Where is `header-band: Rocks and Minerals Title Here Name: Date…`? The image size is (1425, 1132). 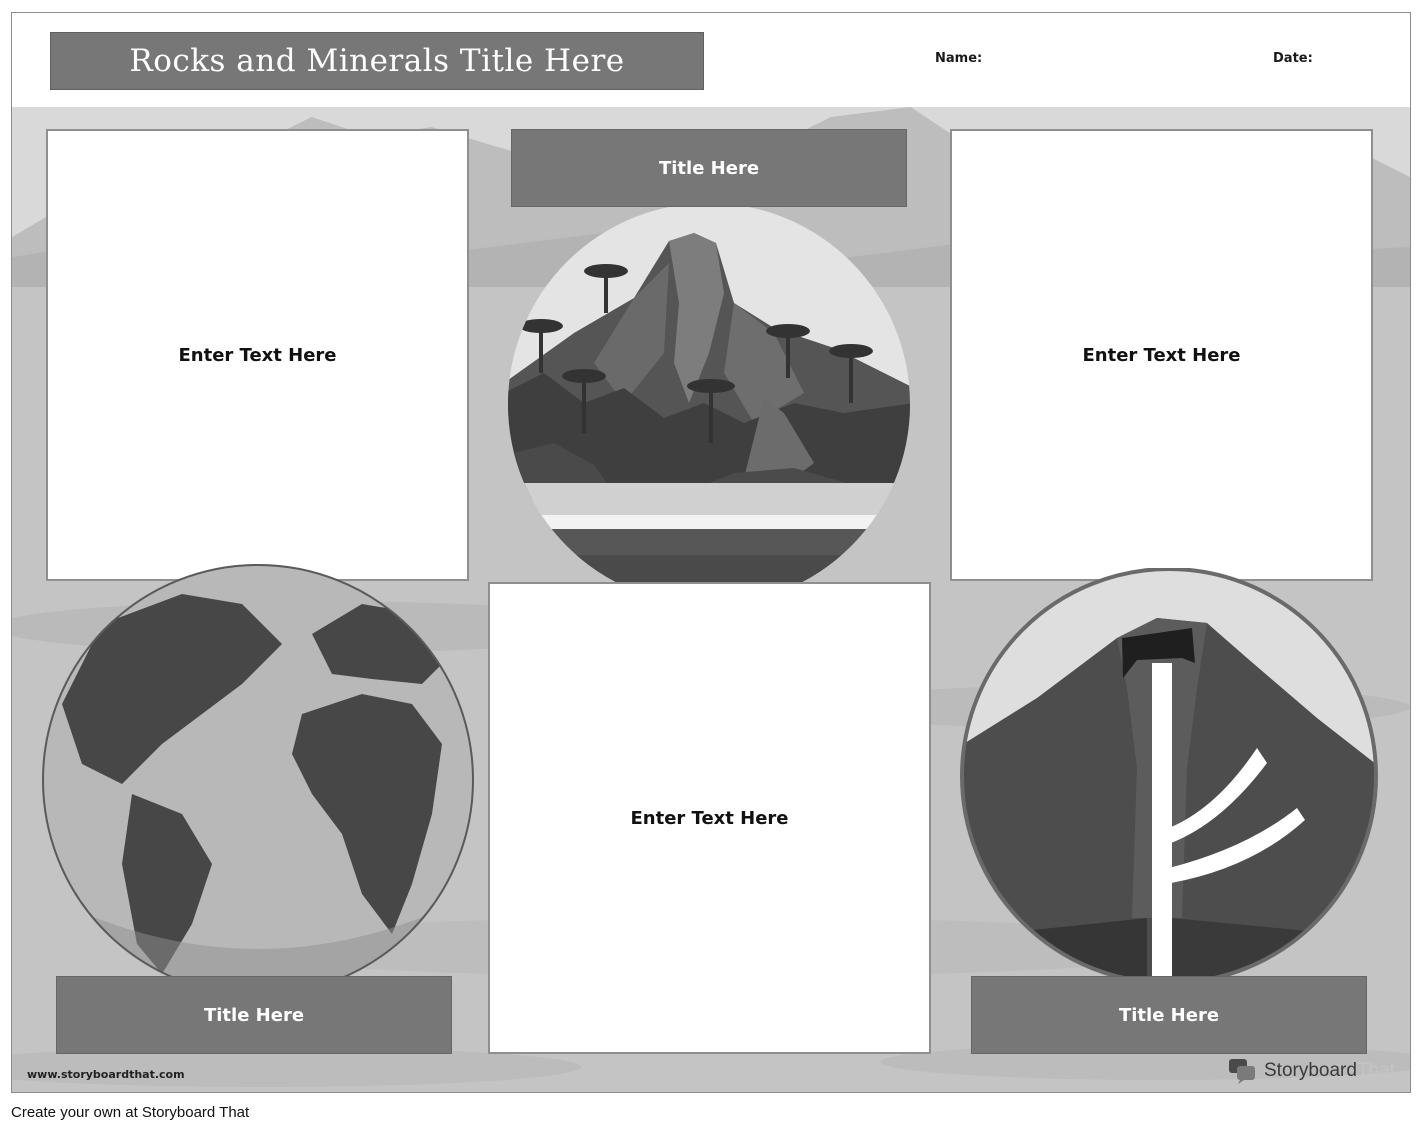 header-band: Rocks and Minerals Title Here Name: Date… is located at coordinates (711, 60).